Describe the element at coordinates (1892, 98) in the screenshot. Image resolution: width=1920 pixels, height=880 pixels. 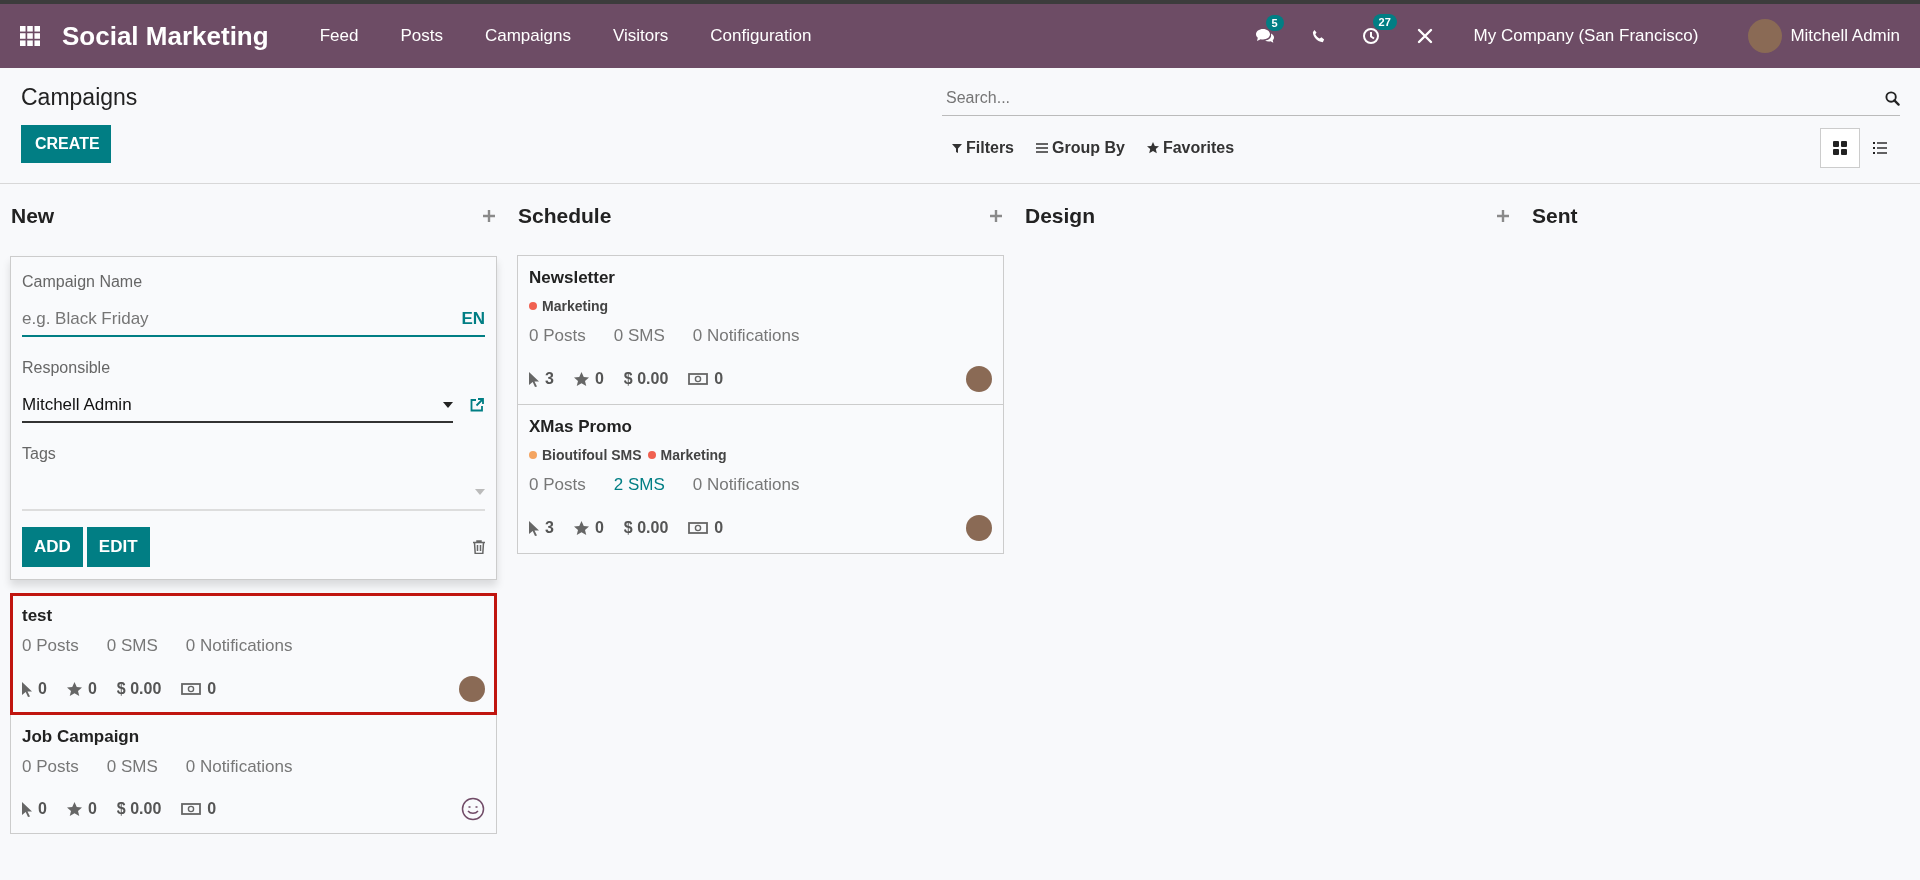
I see `search-icon` at that location.